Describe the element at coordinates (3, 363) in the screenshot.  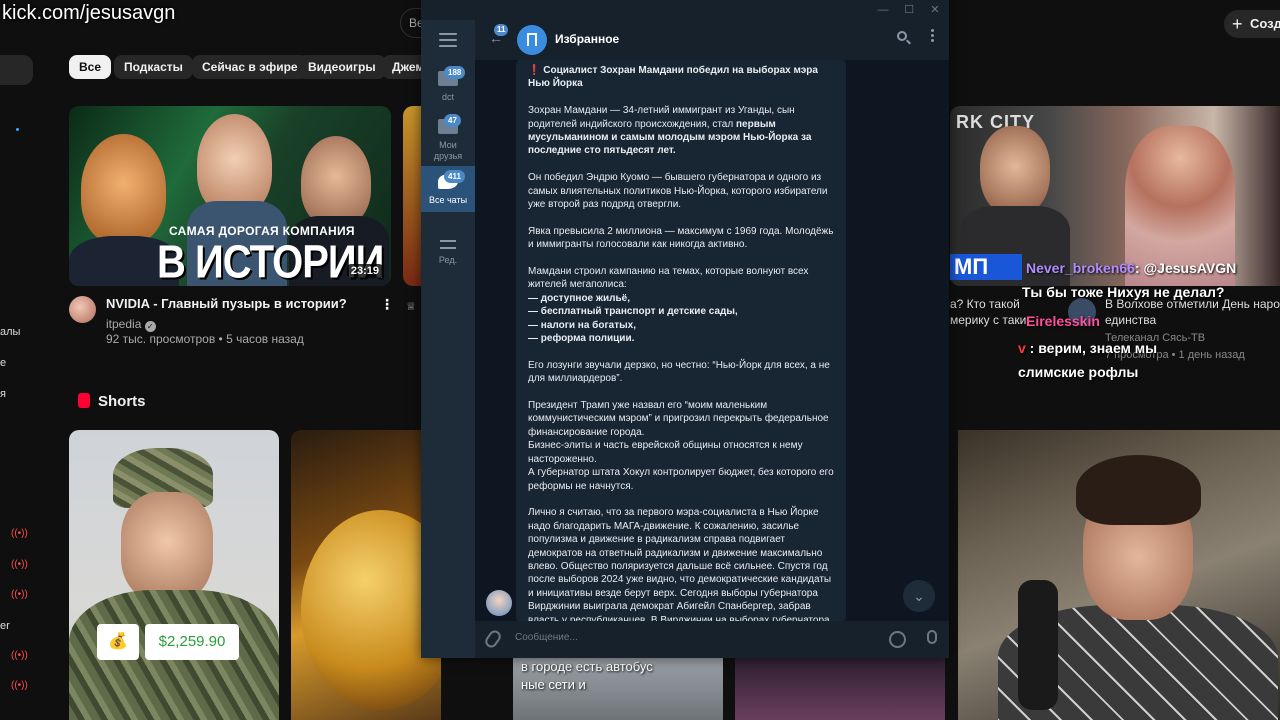
I see `sidebar-item-label: е` at that location.